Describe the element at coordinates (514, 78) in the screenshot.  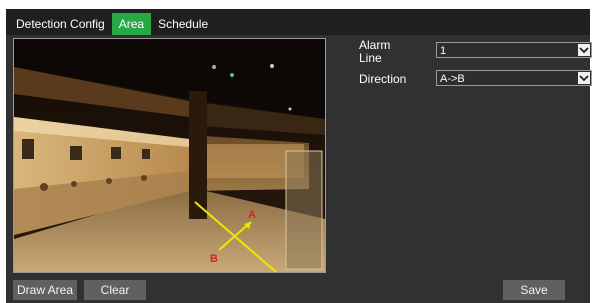
I see `direction-select: A->B` at that location.